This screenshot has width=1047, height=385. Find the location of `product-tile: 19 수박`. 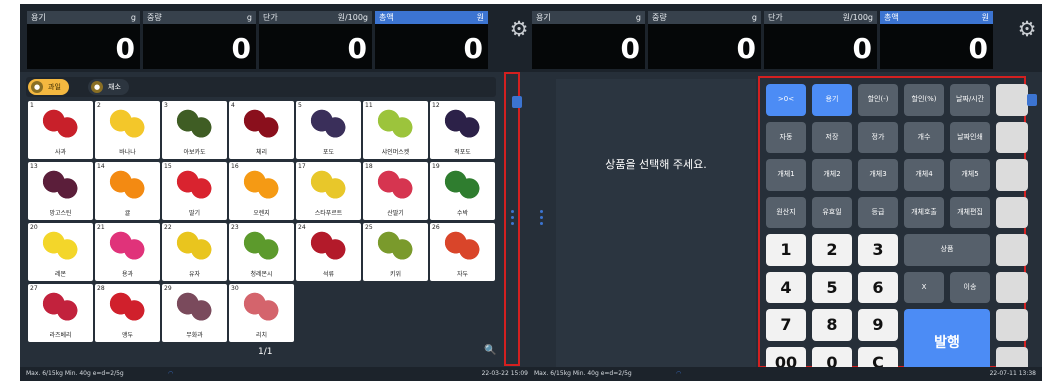

product-tile: 19 수박 is located at coordinates (462, 191).